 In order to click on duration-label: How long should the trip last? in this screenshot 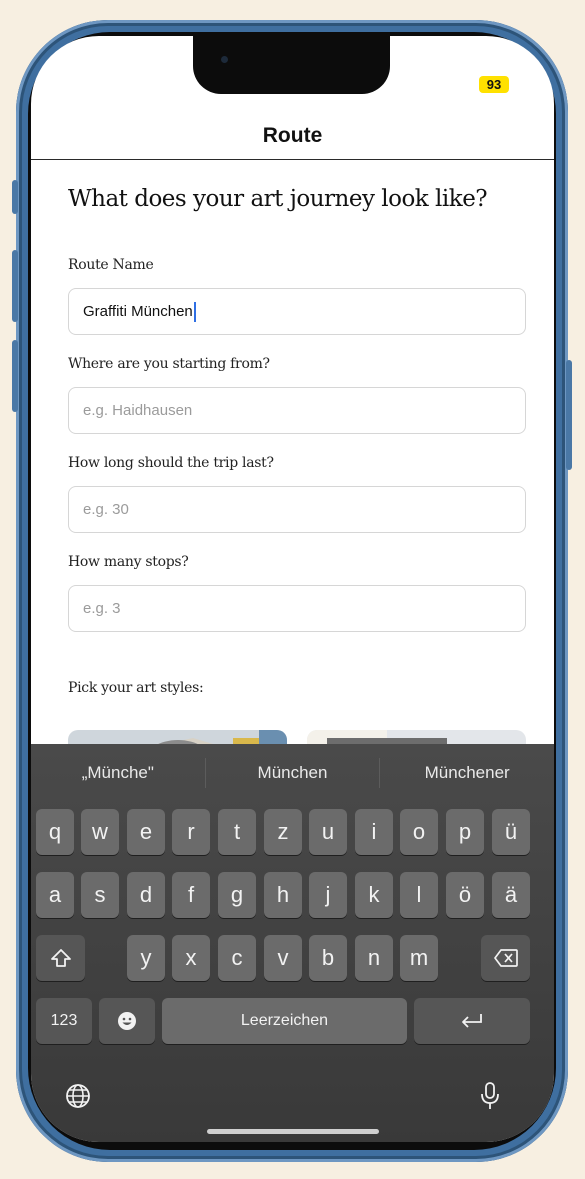, I will do `click(171, 463)`.